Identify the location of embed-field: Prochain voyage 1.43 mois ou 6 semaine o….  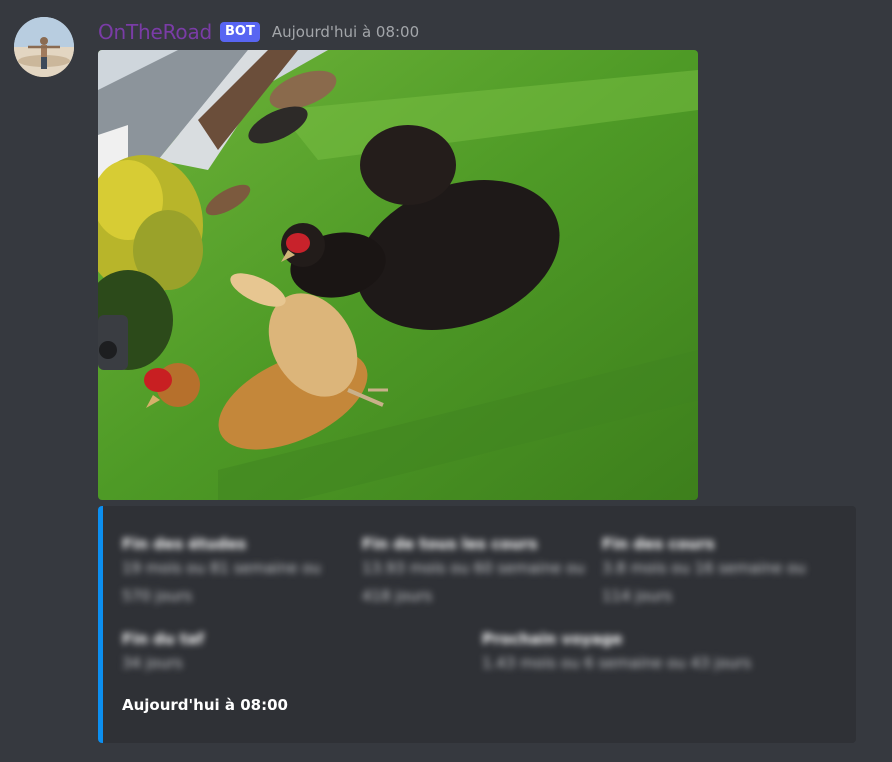
(662, 653).